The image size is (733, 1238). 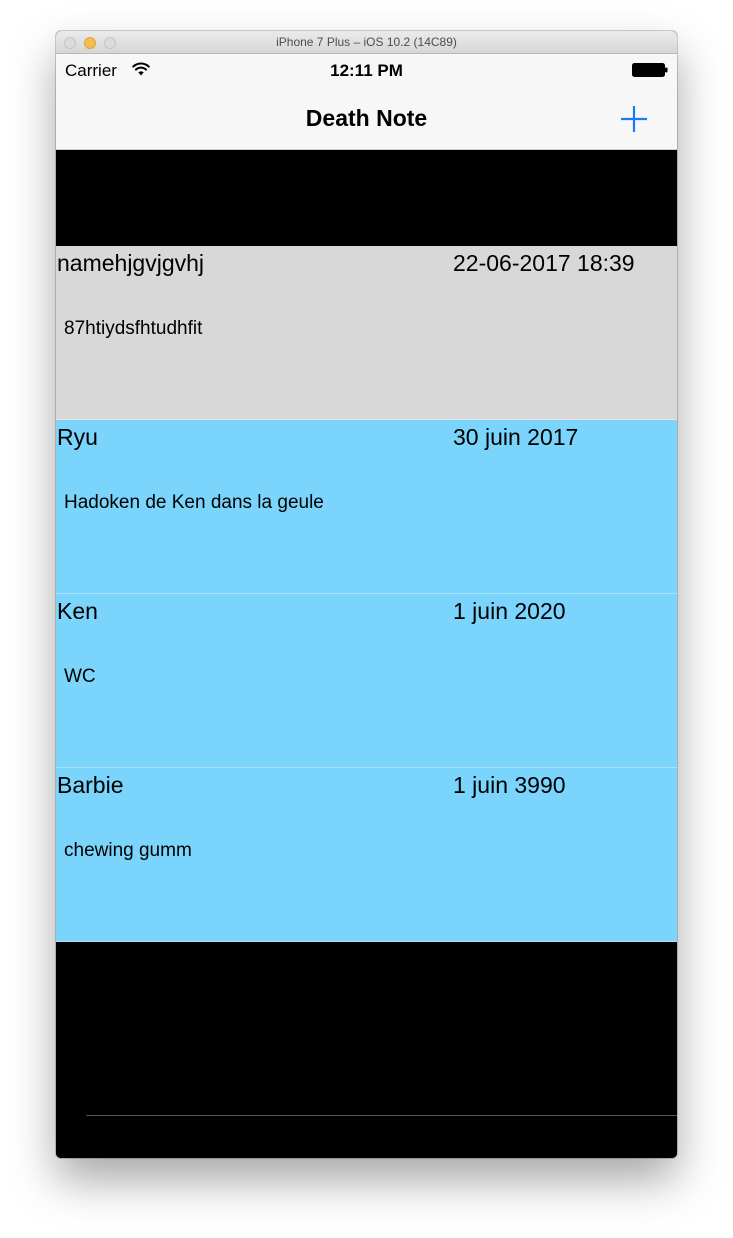 I want to click on note-date: 1 juin 2020, so click(x=509, y=611).